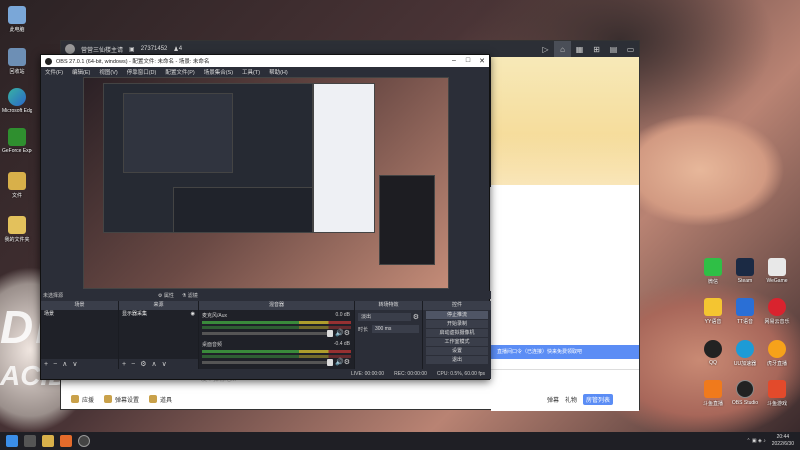  What do you see at coordinates (457, 315) in the screenshot?
I see `stop-streaming-button: 停止推流` at bounding box center [457, 315].